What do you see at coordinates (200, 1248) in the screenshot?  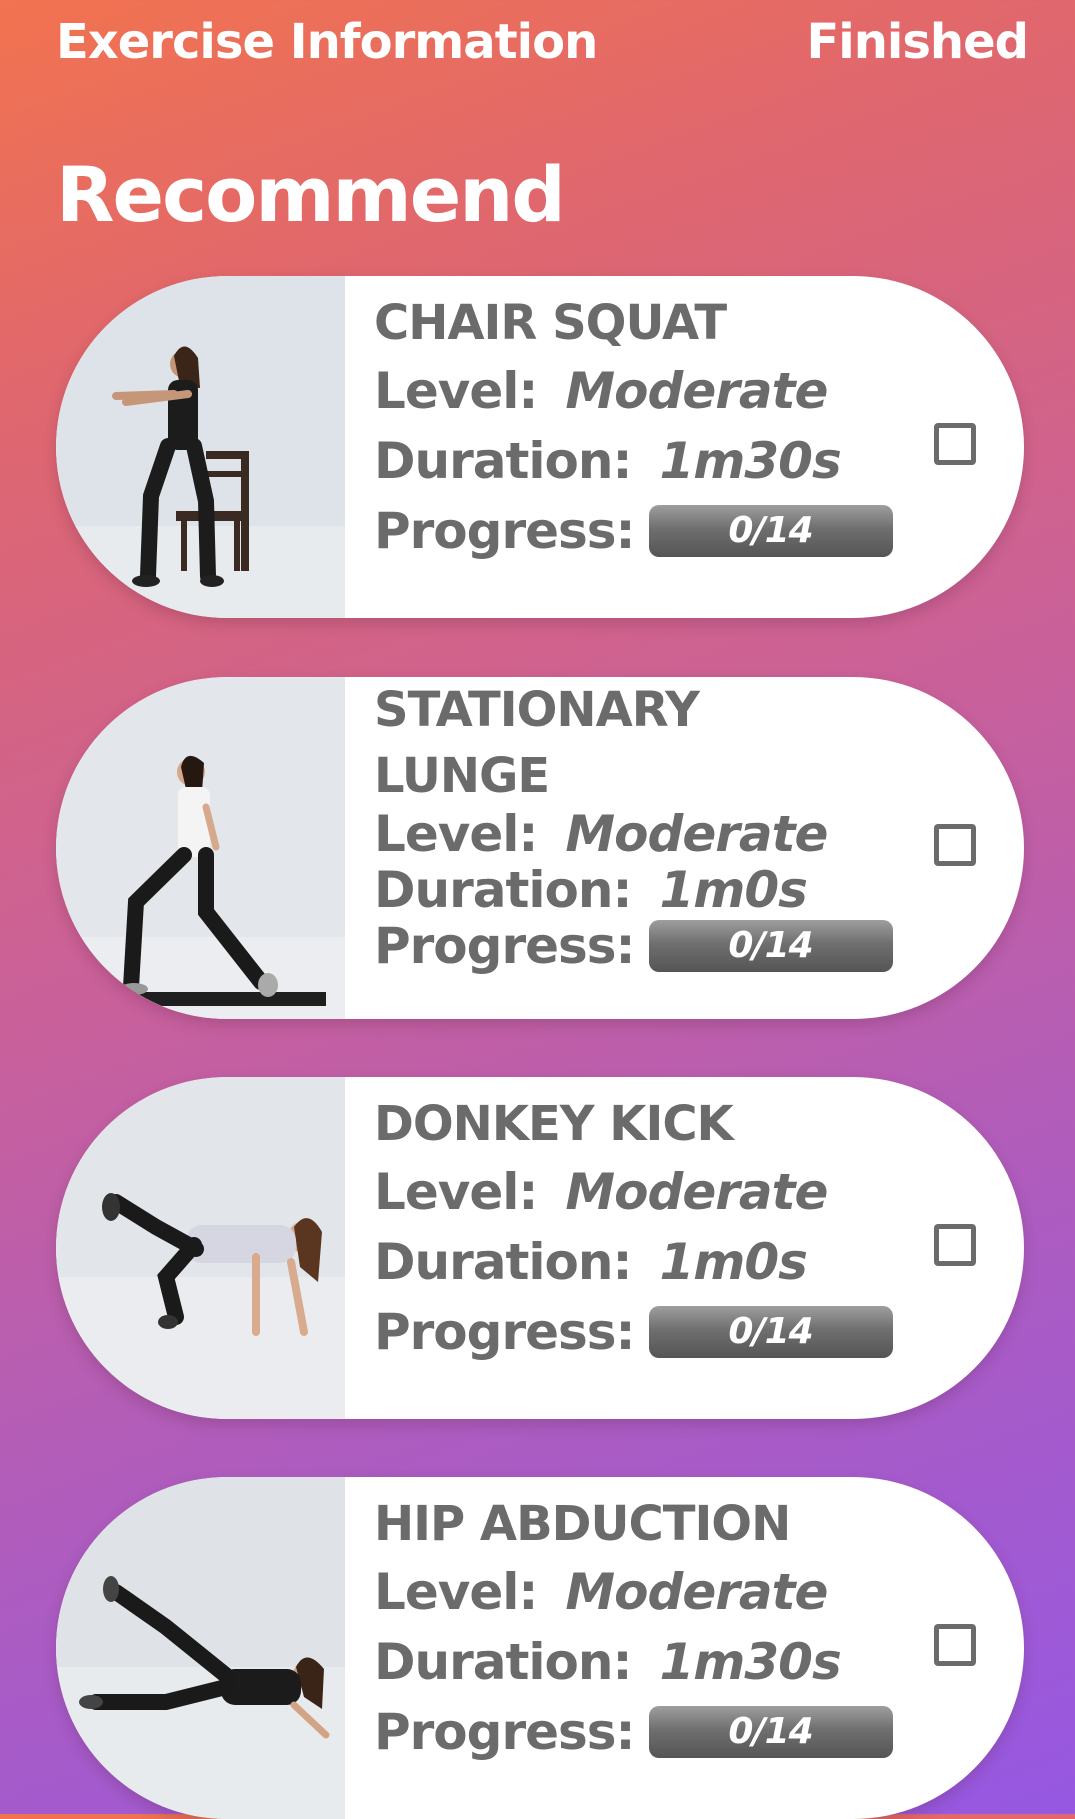 I see `donkey-kick-photo` at bounding box center [200, 1248].